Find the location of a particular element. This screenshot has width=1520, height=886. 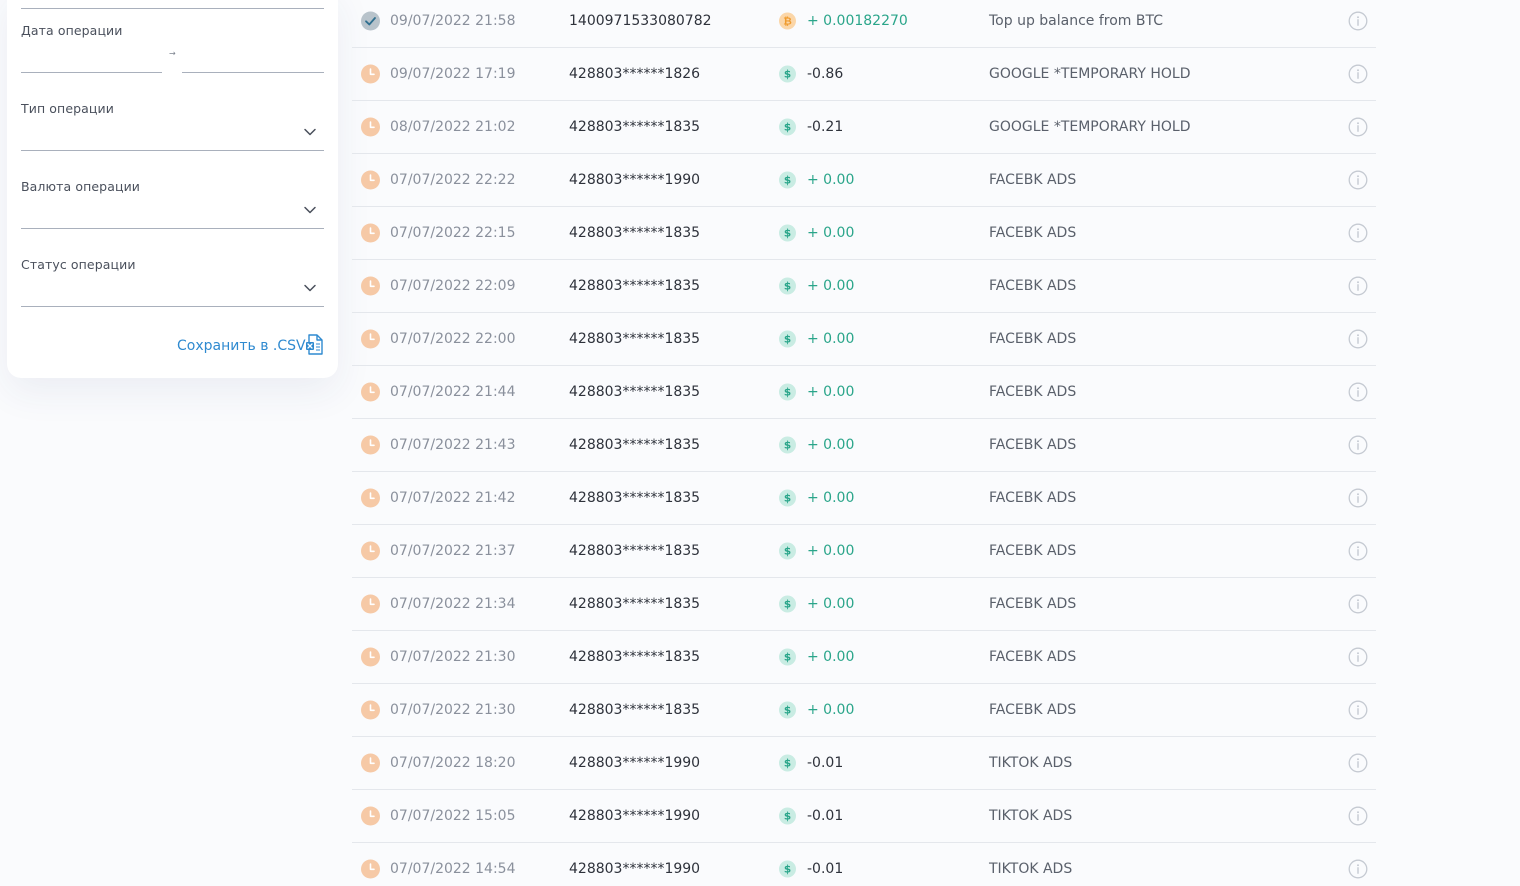

transaction-date: 07/07/2022 22:09 is located at coordinates (453, 286).